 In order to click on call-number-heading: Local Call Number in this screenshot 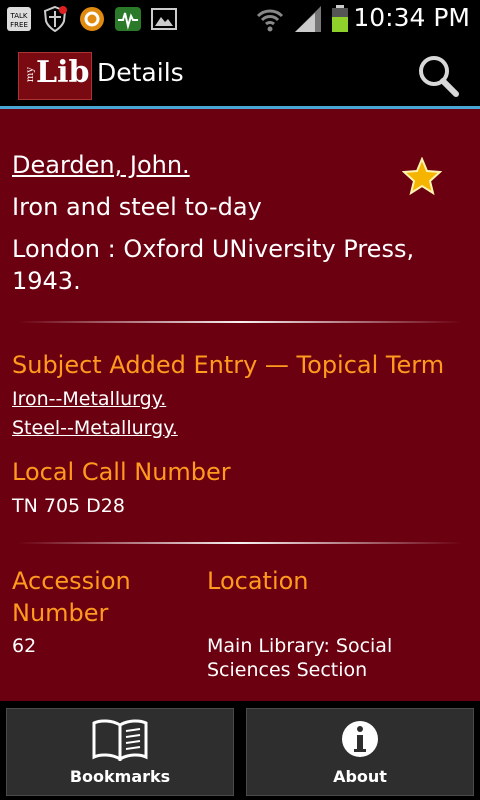, I will do `click(121, 472)`.